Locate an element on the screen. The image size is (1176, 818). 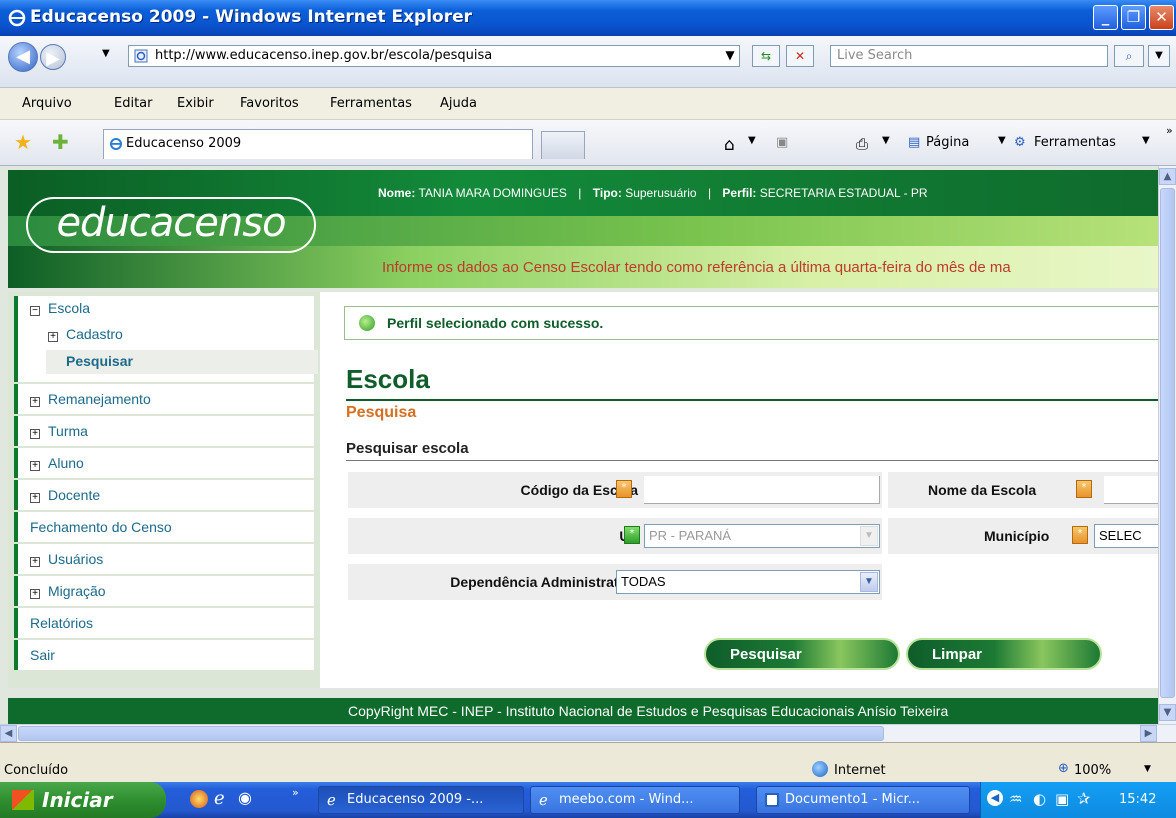
page-dropdown-icon: ▼ is located at coordinates (1002, 140).